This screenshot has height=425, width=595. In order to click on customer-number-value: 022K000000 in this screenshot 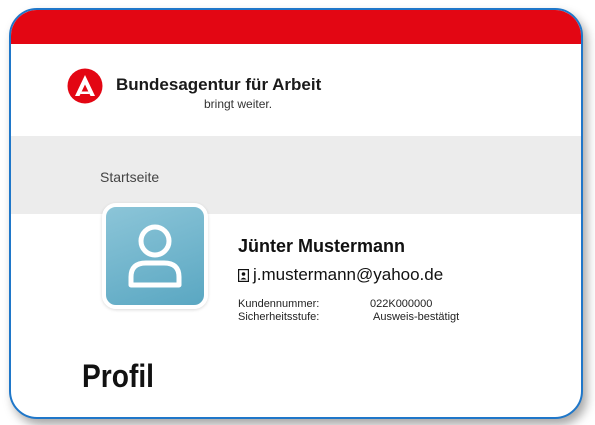, I will do `click(401, 304)`.